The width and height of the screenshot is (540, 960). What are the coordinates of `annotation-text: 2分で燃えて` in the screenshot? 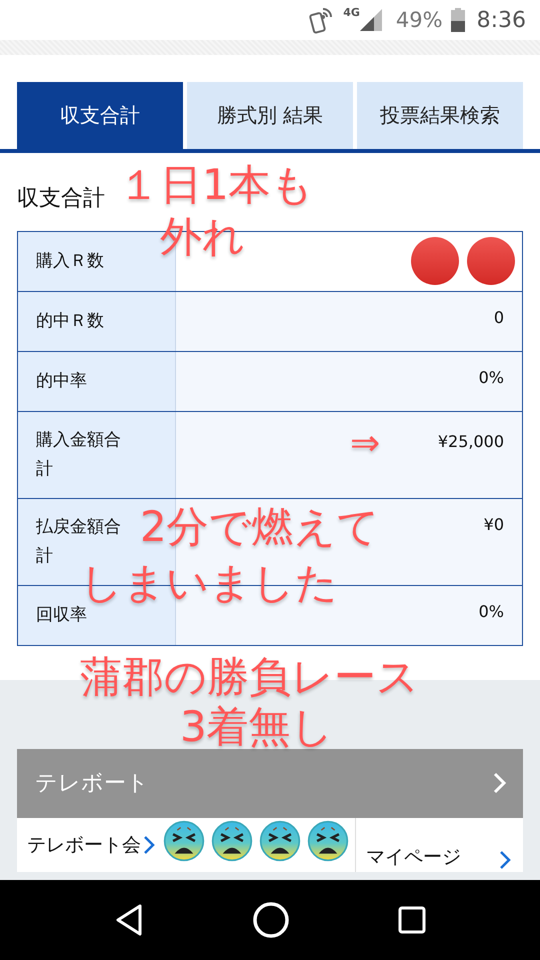 It's located at (260, 527).